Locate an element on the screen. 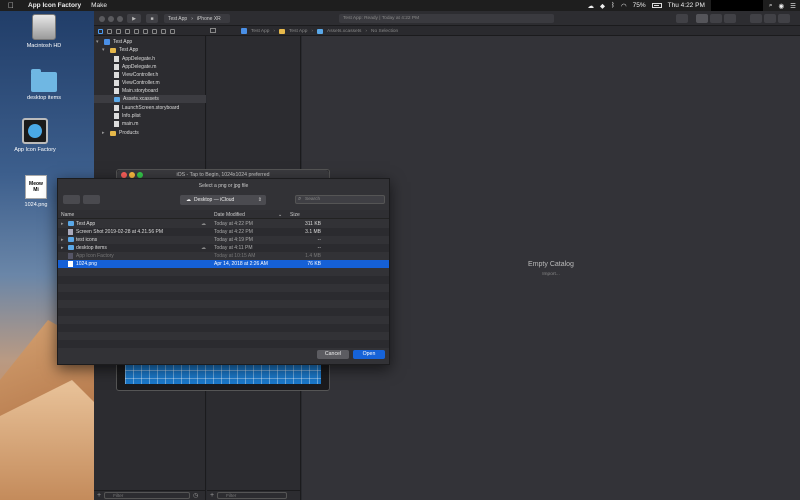 Image resolution: width=800 pixels, height=500 pixels. tree-item-file: ViewController.m is located at coordinates (137, 83).